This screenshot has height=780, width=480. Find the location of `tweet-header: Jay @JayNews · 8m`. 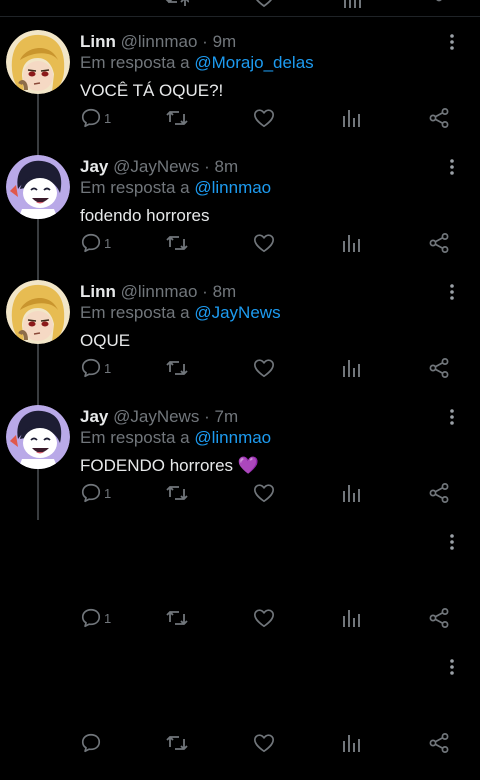

tweet-header: Jay @JayNews · 8m is located at coordinates (159, 167).